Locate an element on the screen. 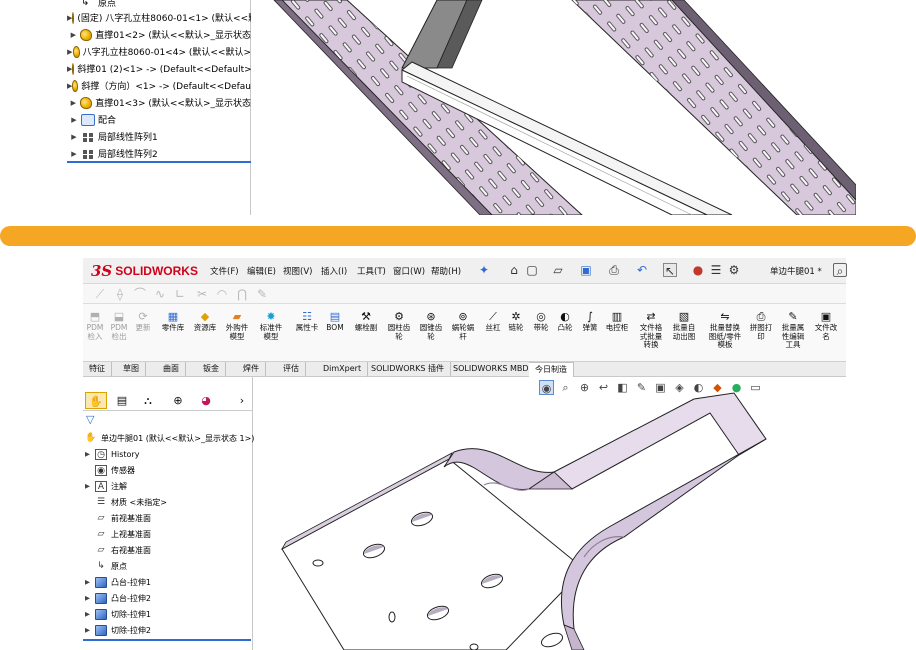 This screenshot has height=650, width=916. options-gear-icon: ⚙ is located at coordinates (734, 270).